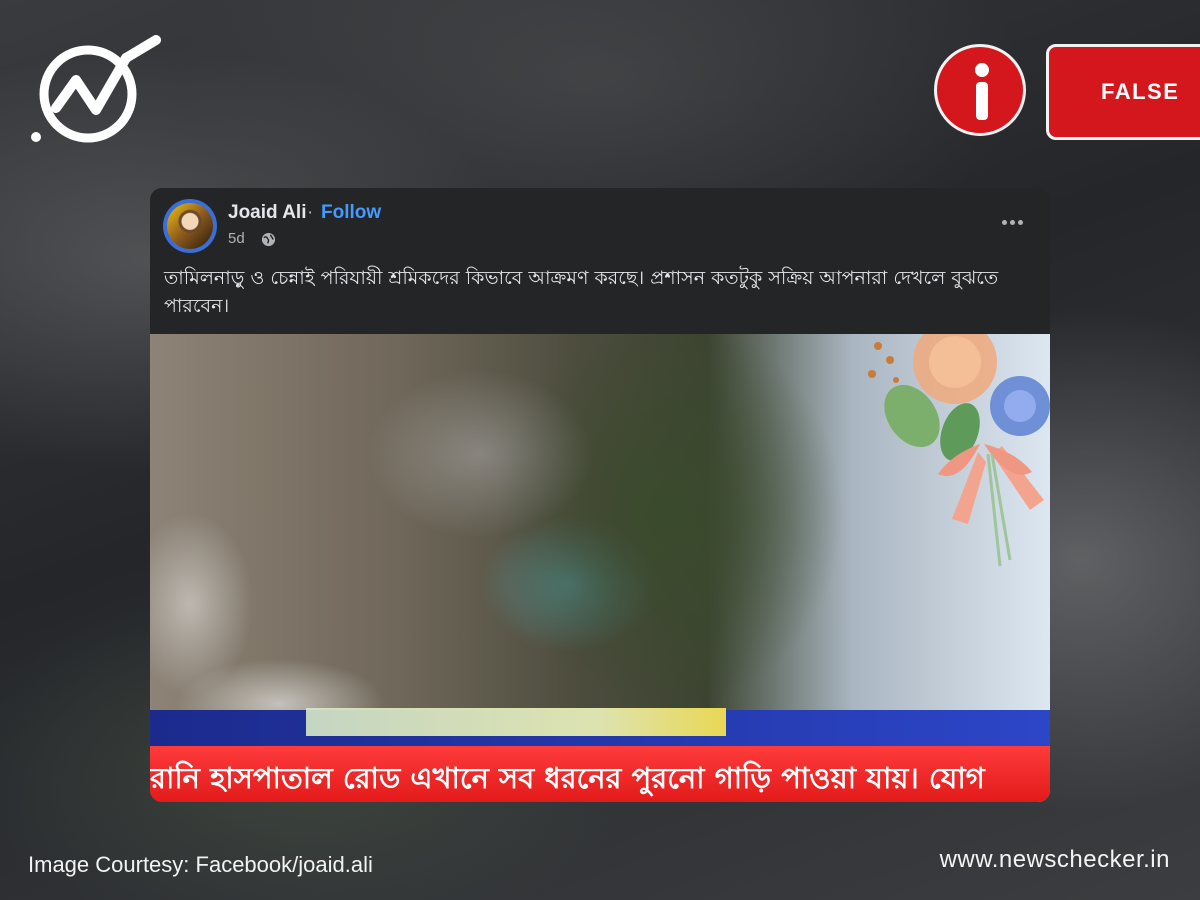  Describe the element at coordinates (200, 864) in the screenshot. I see `image-courtesy: Image Courtesy: Facebook/joaid.ali` at that location.